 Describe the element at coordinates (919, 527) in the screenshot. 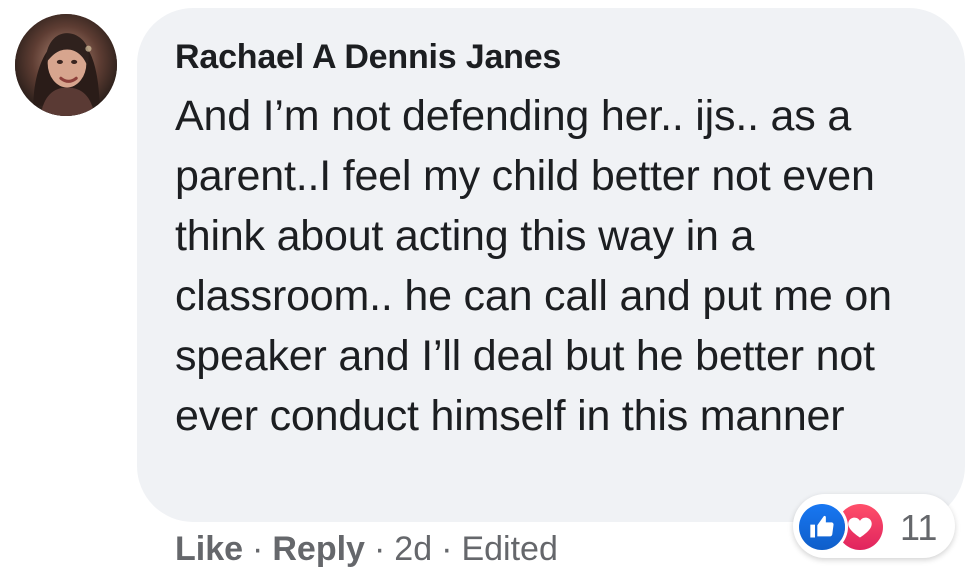

I see `reaction-count: 11` at that location.